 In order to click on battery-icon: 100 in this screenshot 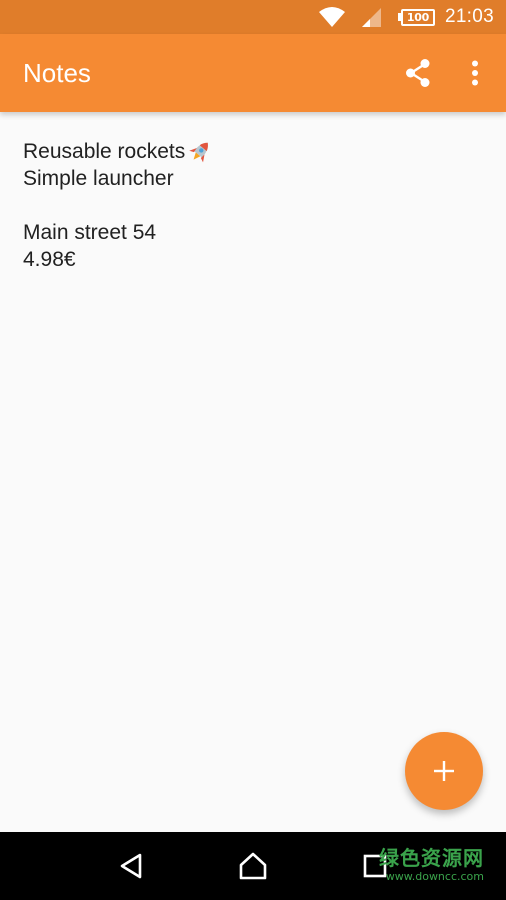, I will do `click(416, 17)`.